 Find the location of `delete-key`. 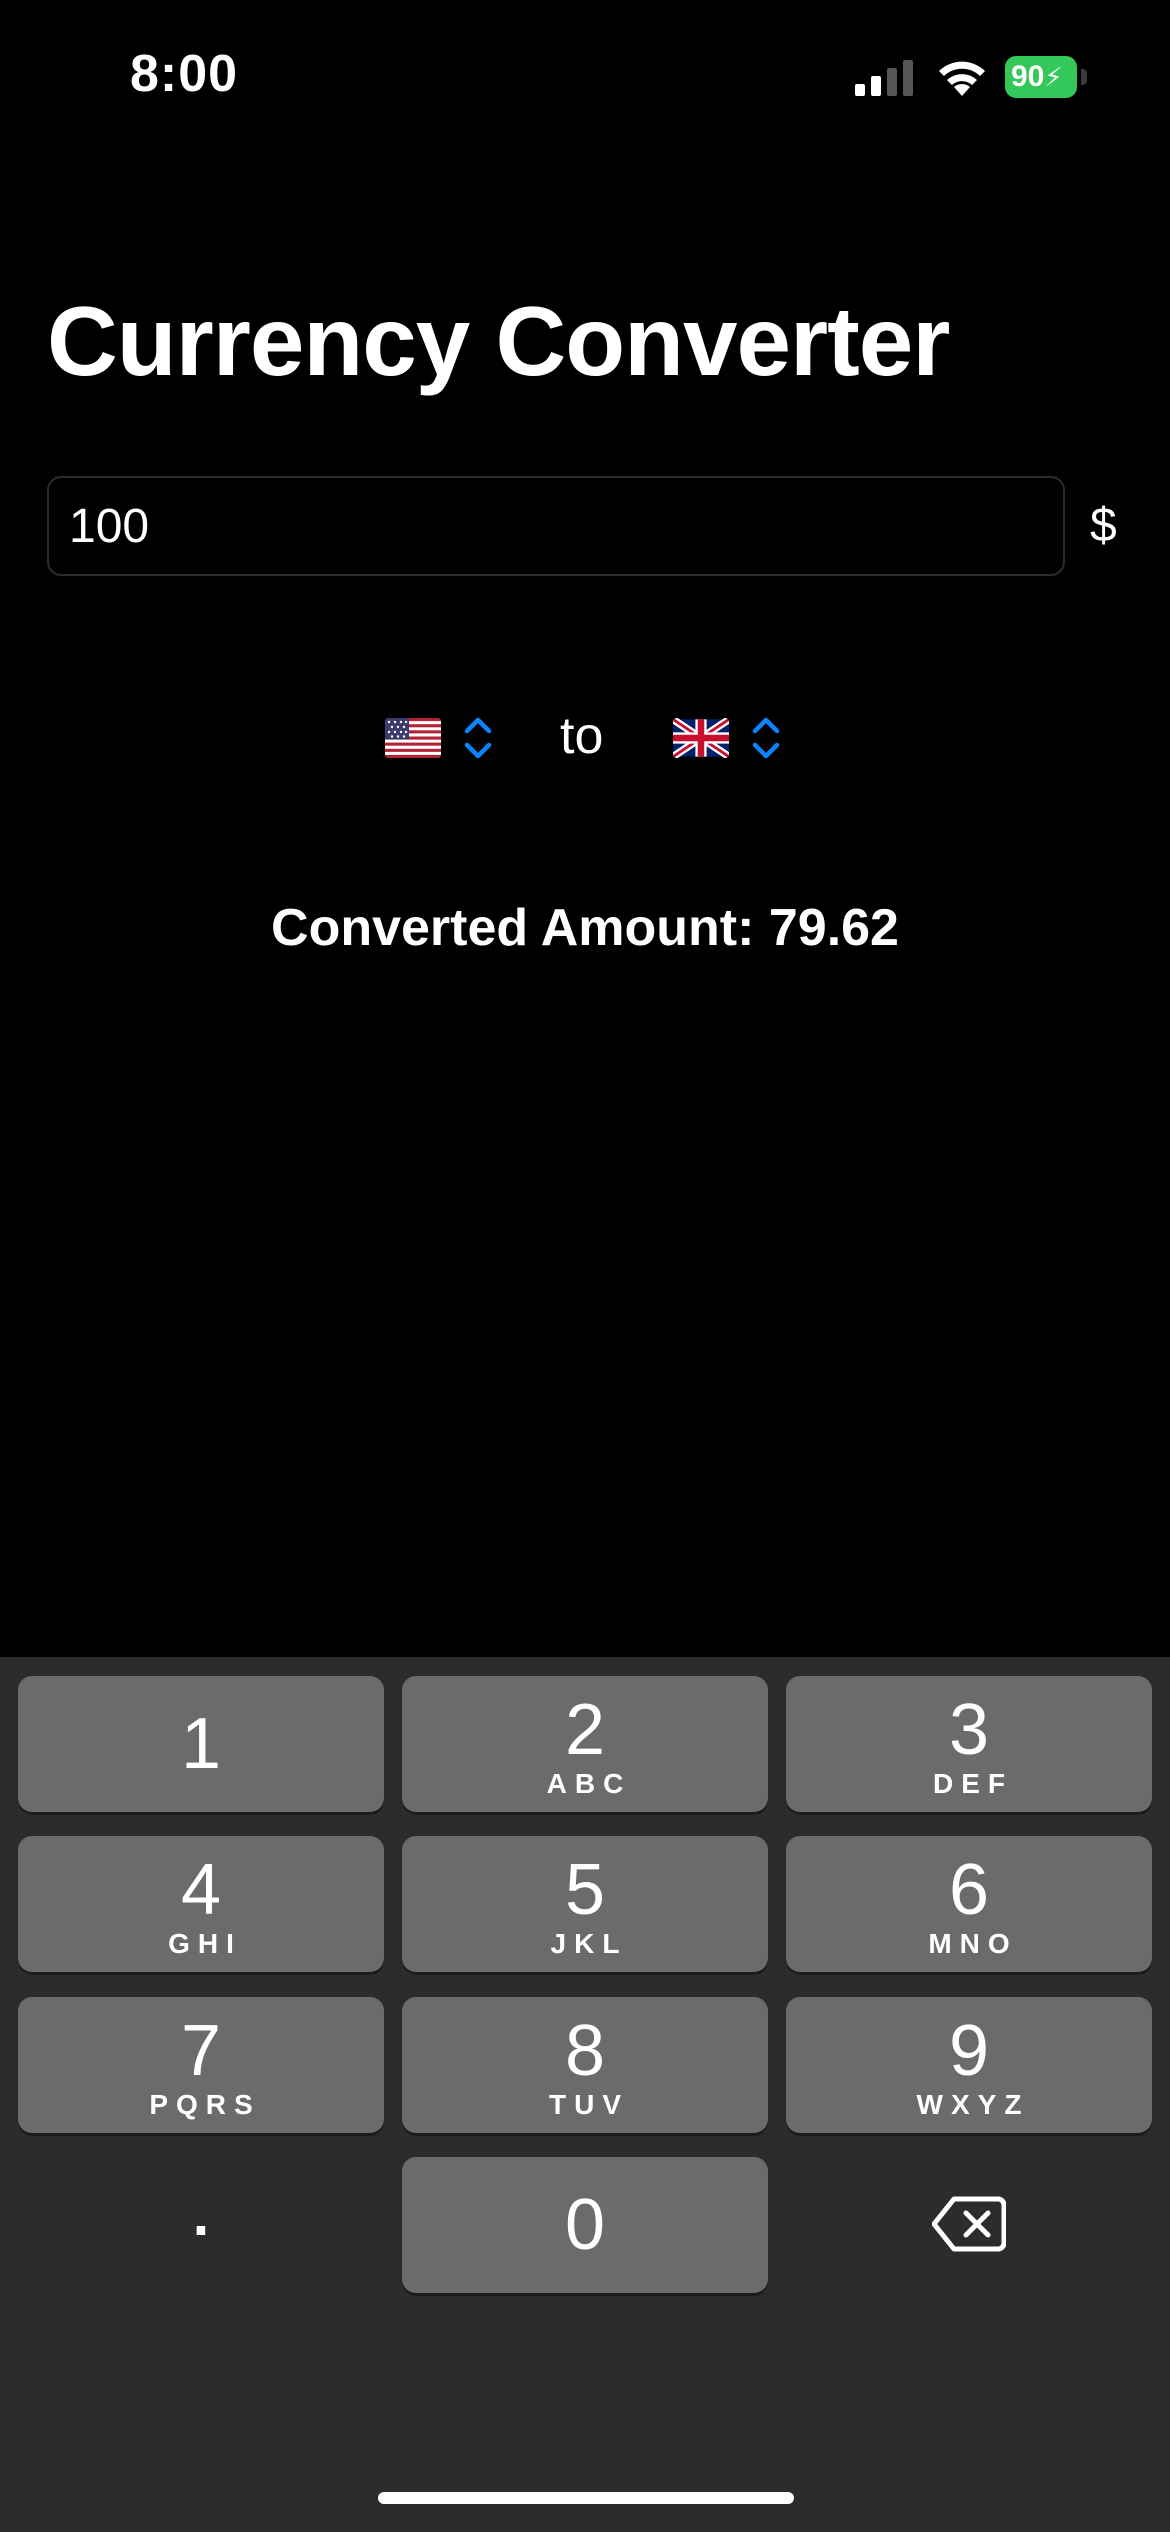

delete-key is located at coordinates (969, 2225).